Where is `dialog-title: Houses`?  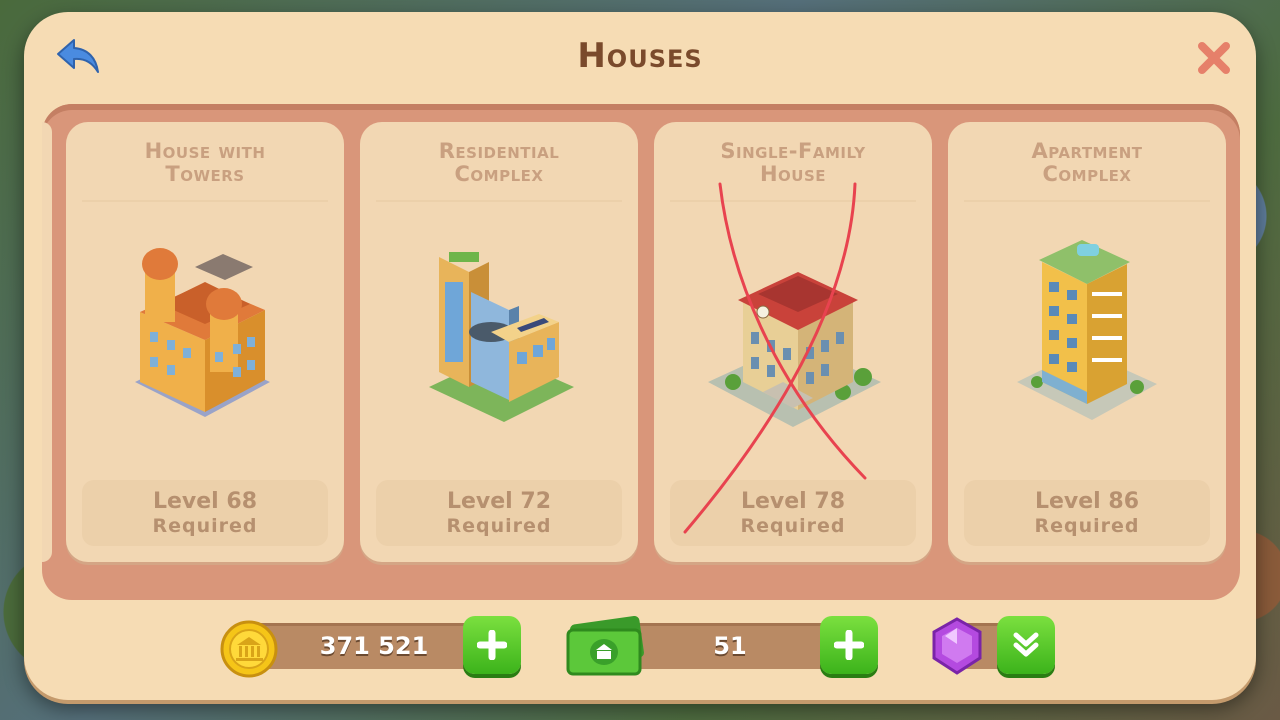 dialog-title: Houses is located at coordinates (640, 56).